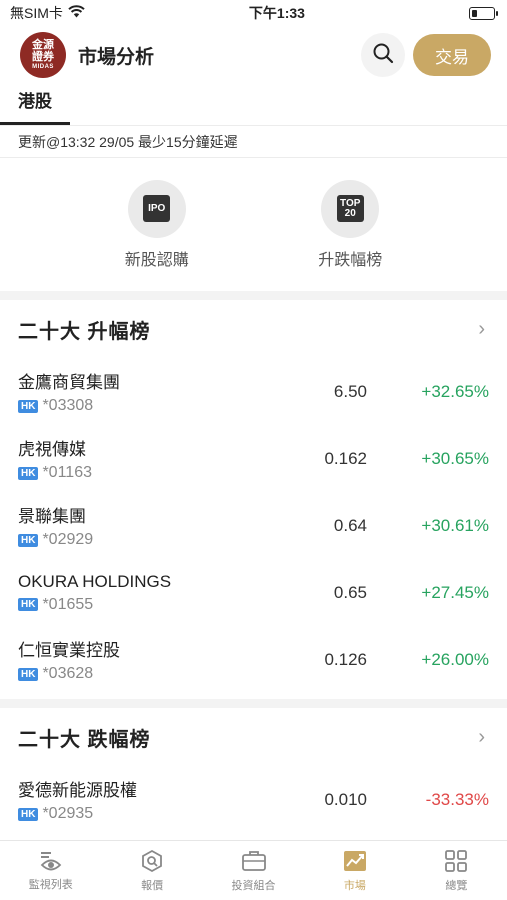 Image resolution: width=507 pixels, height=900 pixels. I want to click on nav-market-label: 市場, so click(354, 885).